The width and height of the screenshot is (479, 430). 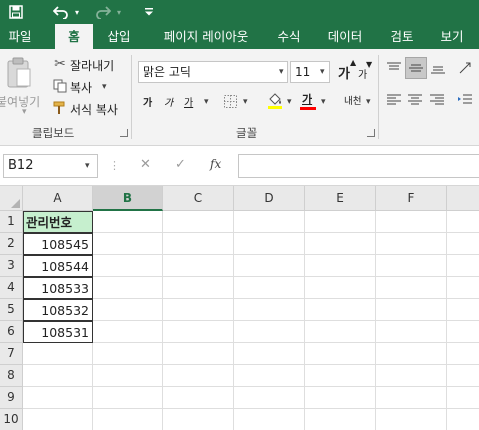 What do you see at coordinates (340, 354) in the screenshot?
I see `cell-e7` at bounding box center [340, 354].